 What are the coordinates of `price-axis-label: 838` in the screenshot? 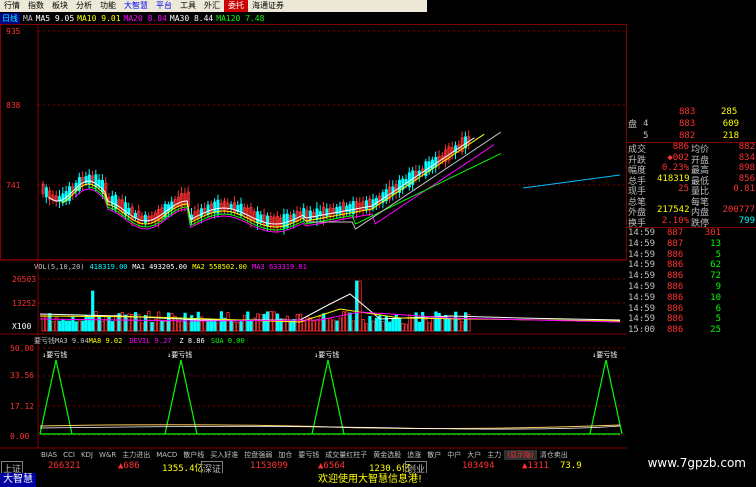 It's located at (13, 105).